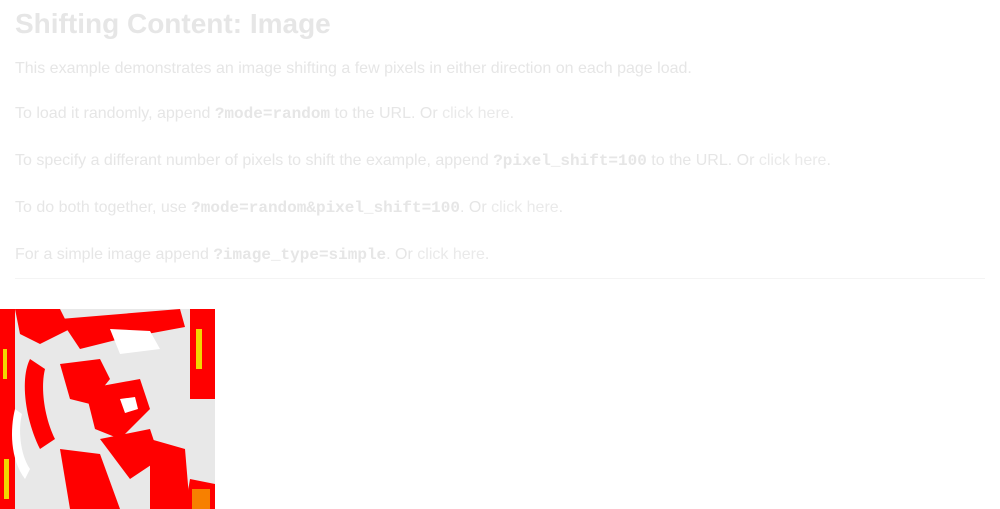 Image resolution: width=1000 pixels, height=509 pixels. I want to click on pixel-period: ., so click(828, 160).